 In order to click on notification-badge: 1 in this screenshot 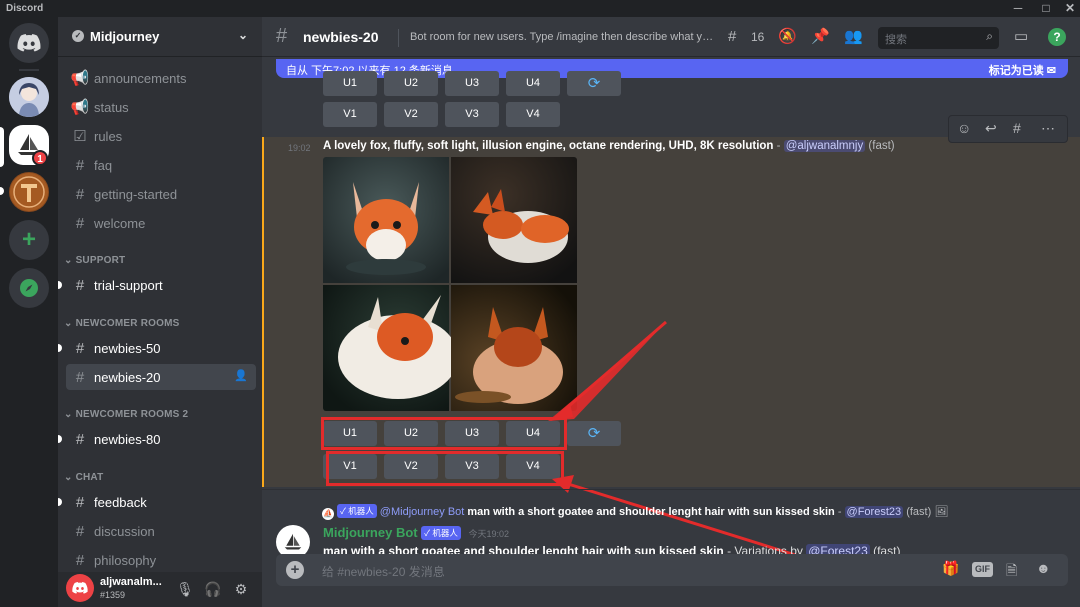, I will do `click(40, 158)`.